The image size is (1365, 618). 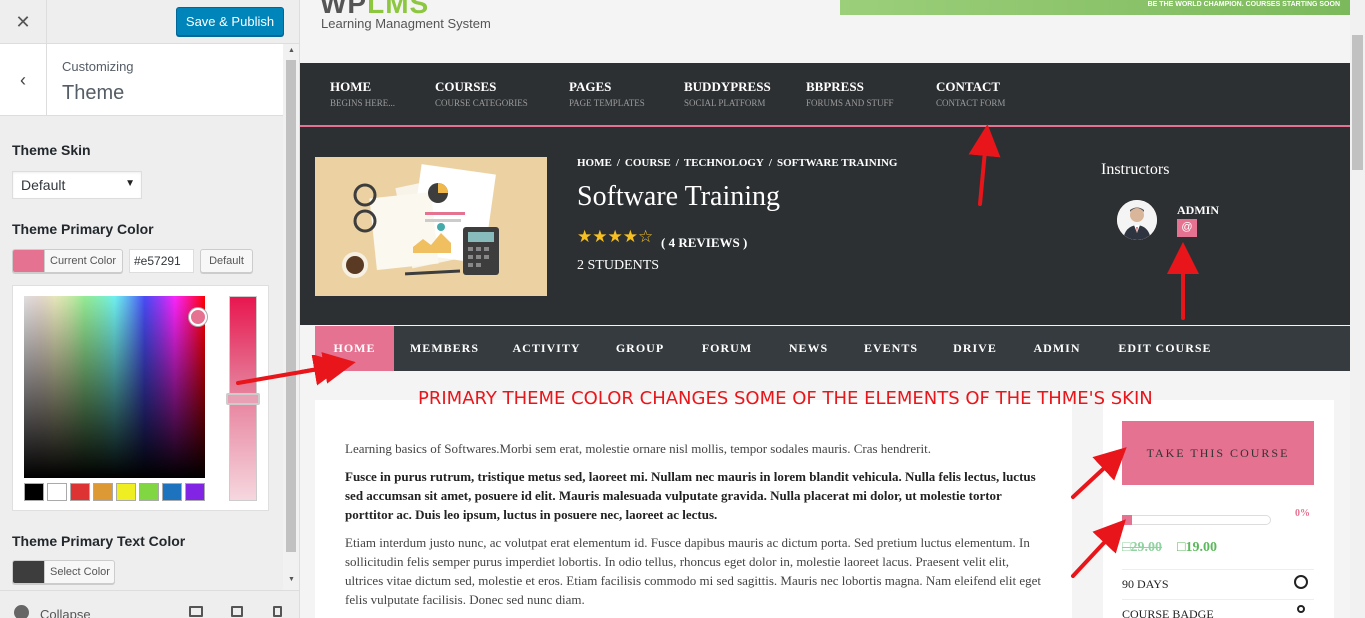 What do you see at coordinates (237, 611) in the screenshot?
I see `tablet-preview-icon` at bounding box center [237, 611].